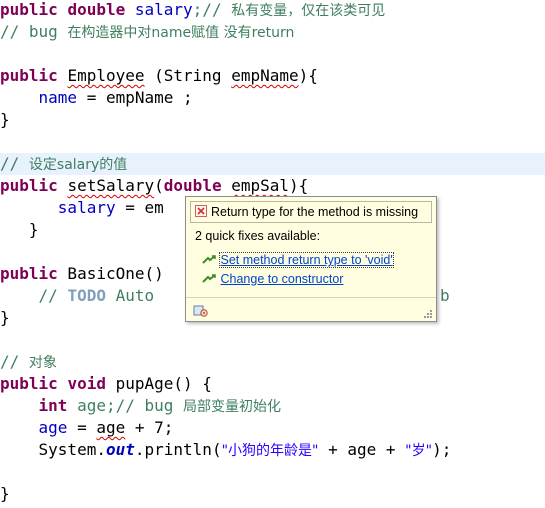 The height and width of the screenshot is (508, 545). I want to click on code-line-18: public void pupAge() {, so click(272, 384).